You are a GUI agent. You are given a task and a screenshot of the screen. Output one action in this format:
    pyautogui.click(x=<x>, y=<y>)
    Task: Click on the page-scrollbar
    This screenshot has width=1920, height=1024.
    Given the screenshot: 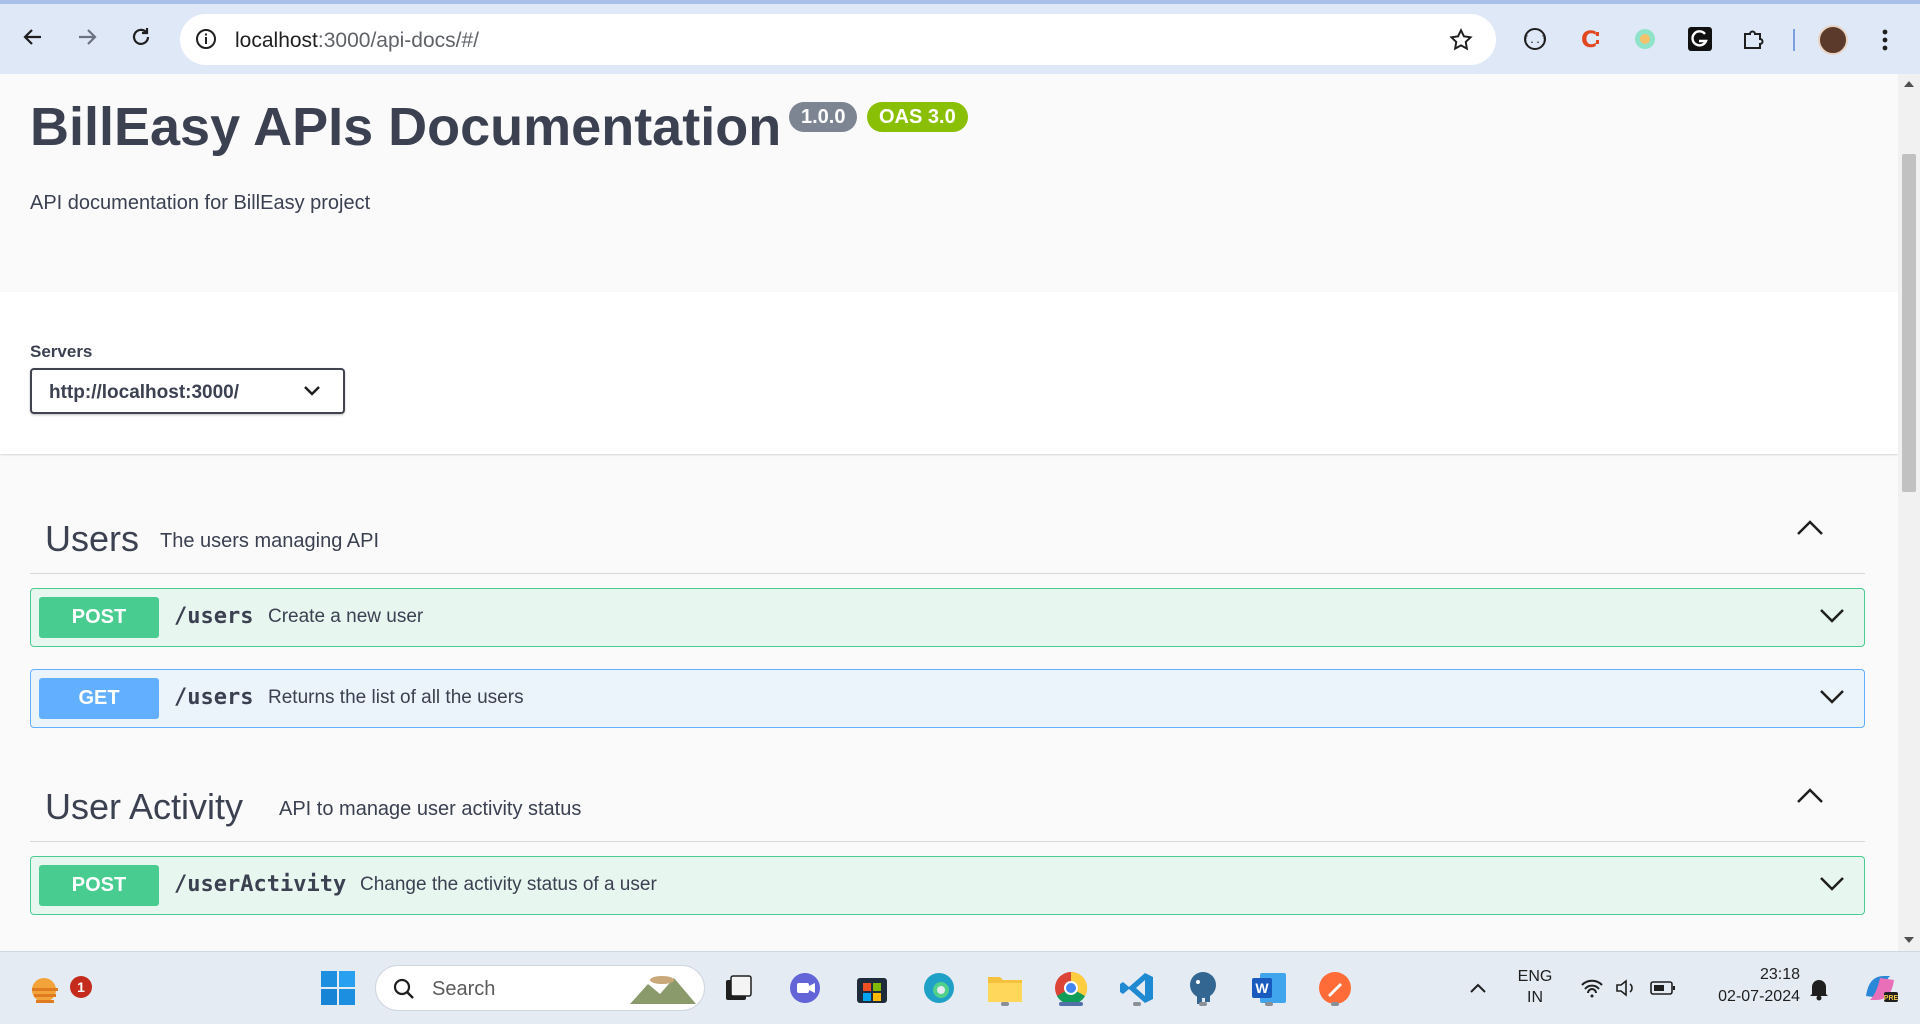 What is the action you would take?
    pyautogui.click(x=1909, y=512)
    